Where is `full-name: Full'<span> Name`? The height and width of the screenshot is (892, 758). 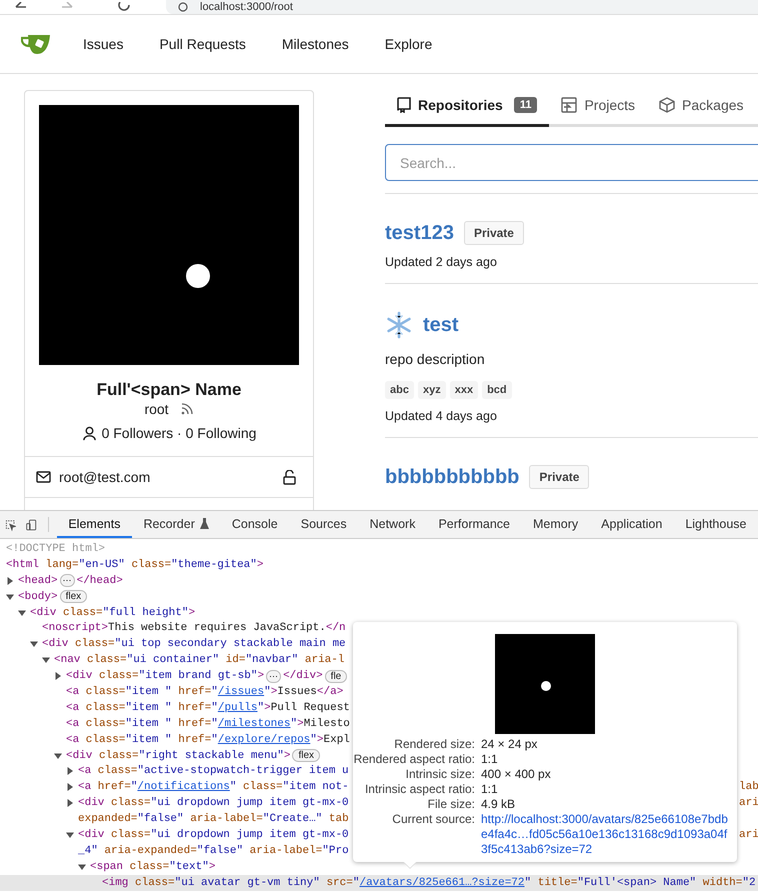 full-name: Full'<span> Name is located at coordinates (169, 390).